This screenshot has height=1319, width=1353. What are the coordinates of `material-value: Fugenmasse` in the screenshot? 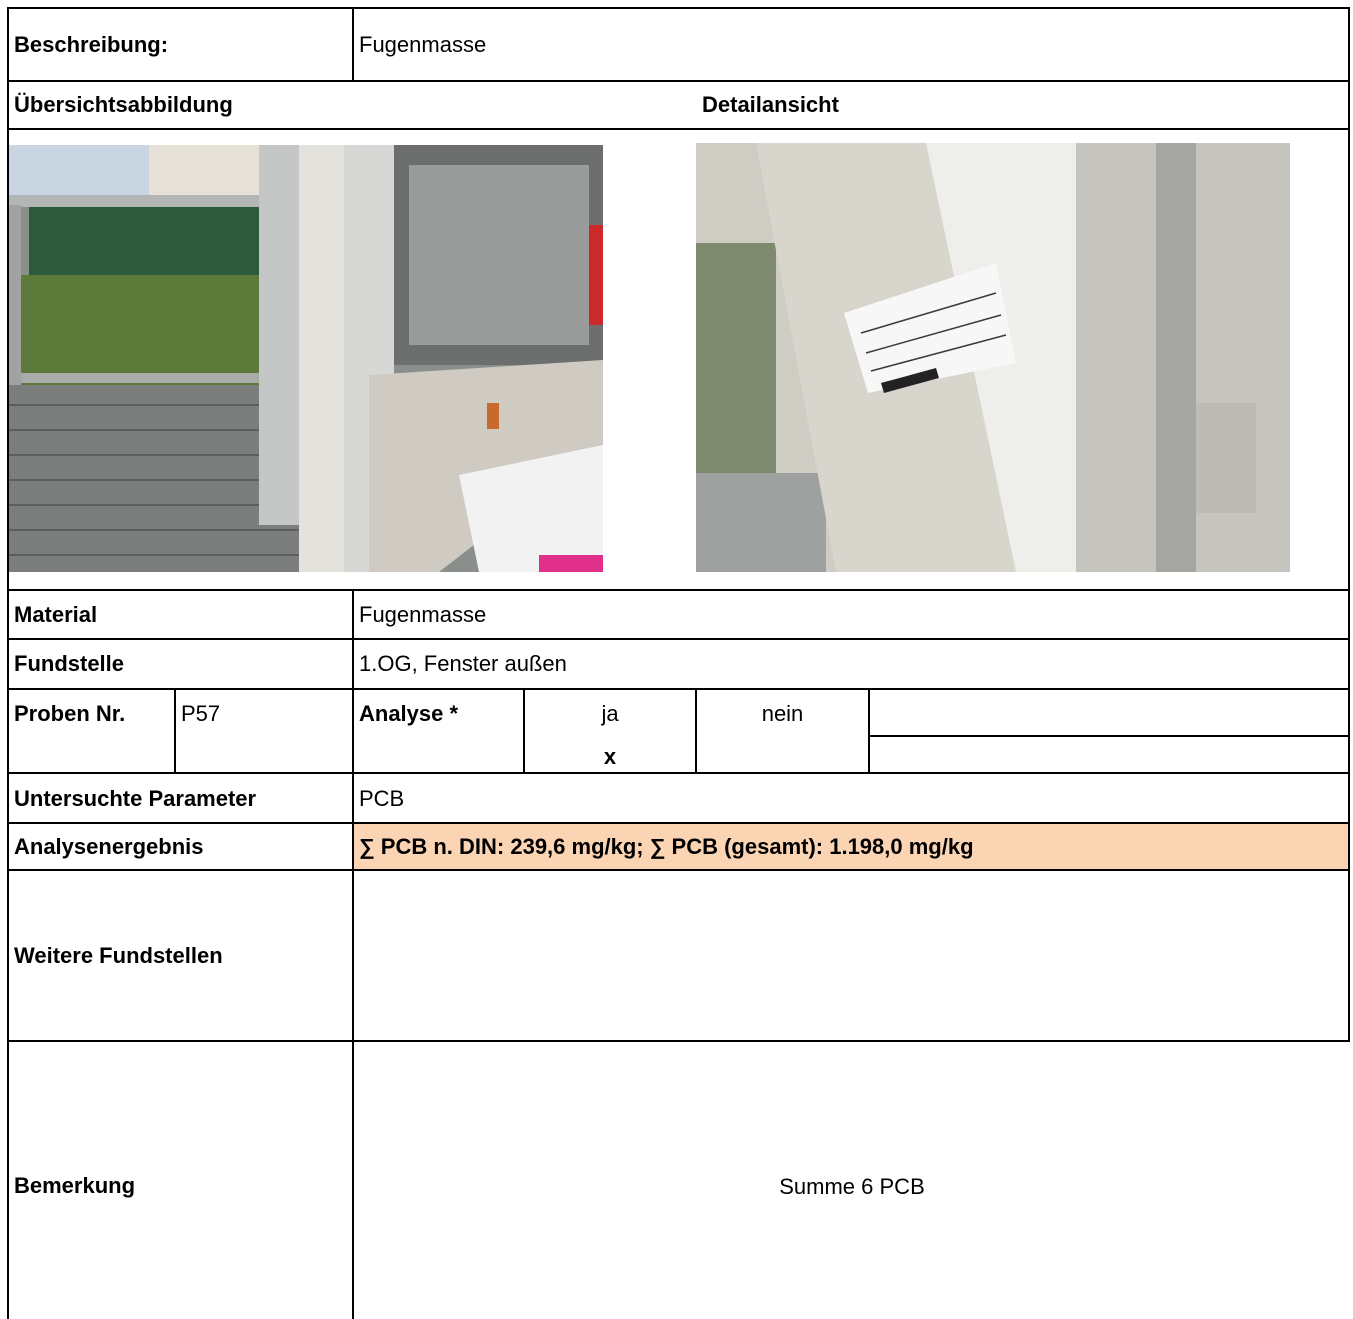 It's located at (423, 614).